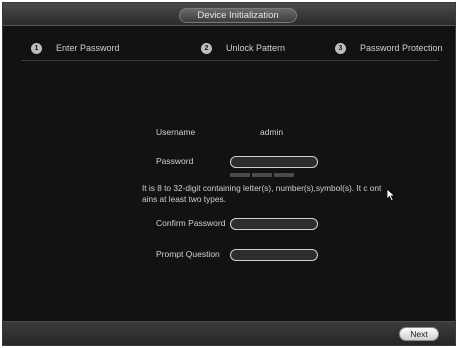 This screenshot has height=348, width=458. I want to click on step-password-protection: 3 Password Protection, so click(389, 48).